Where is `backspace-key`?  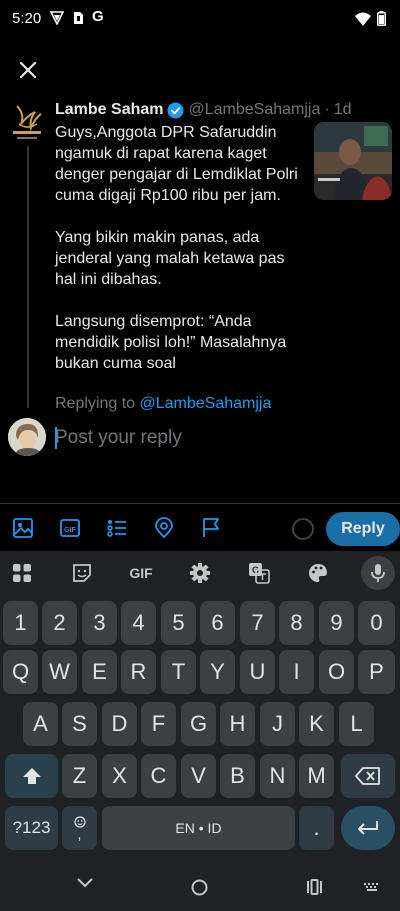
backspace-key is located at coordinates (368, 776).